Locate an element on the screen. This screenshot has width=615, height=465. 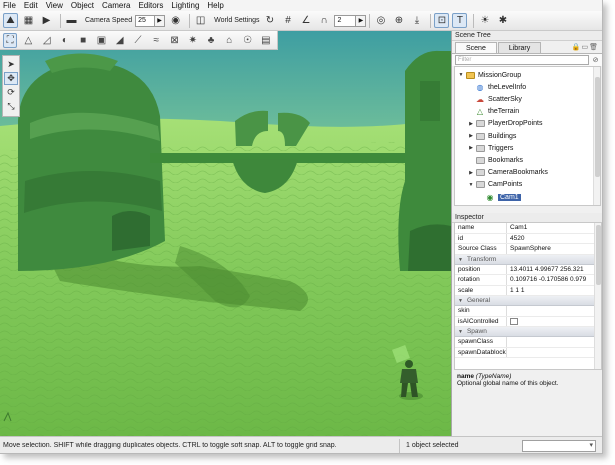
tree-item: ▶ Buildings is located at coordinates (491, 136).